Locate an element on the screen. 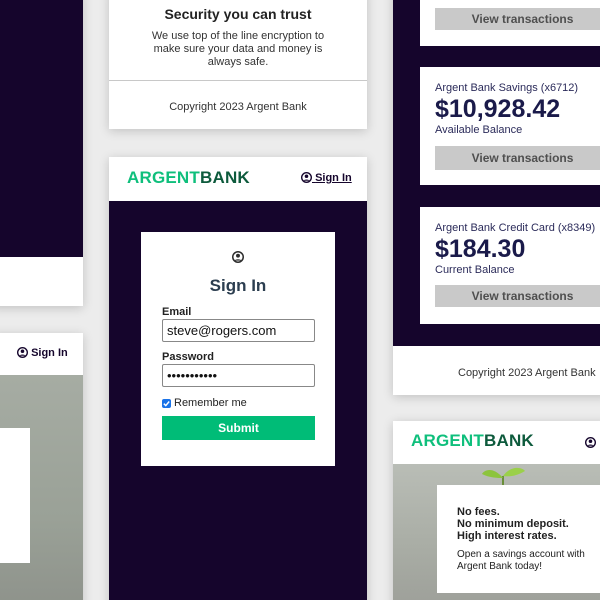 The height and width of the screenshot is (600, 600). password-field is located at coordinates (238, 375).